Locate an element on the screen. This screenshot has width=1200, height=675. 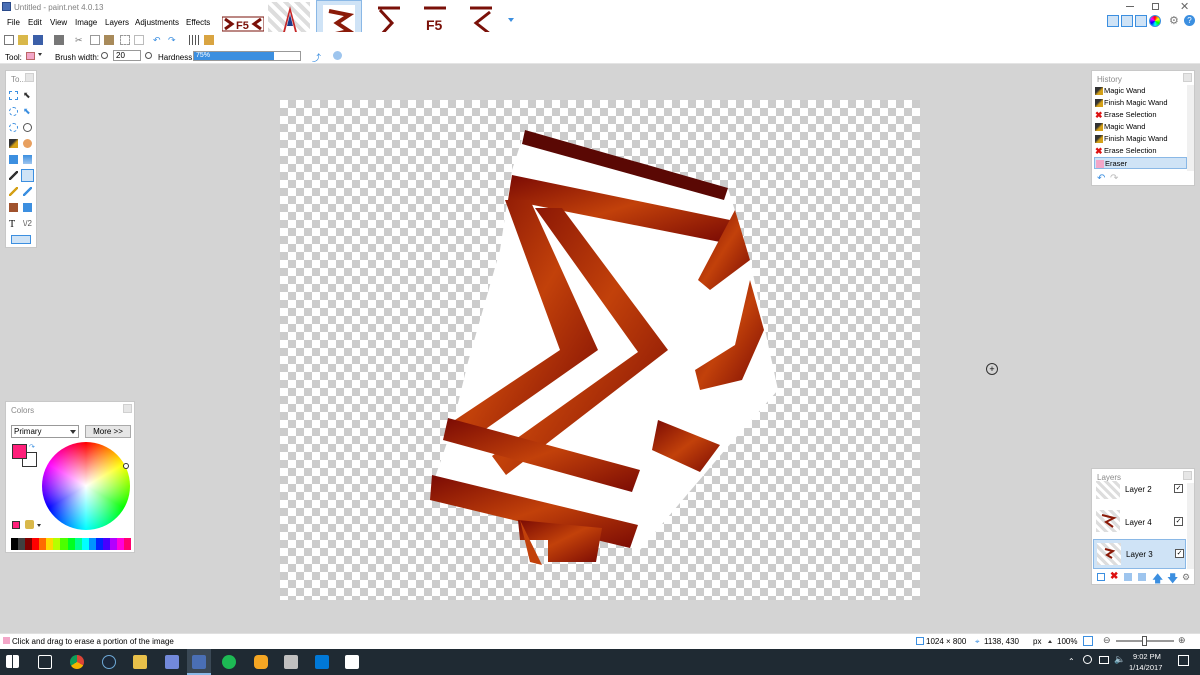
new-icon is located at coordinates (9, 40).